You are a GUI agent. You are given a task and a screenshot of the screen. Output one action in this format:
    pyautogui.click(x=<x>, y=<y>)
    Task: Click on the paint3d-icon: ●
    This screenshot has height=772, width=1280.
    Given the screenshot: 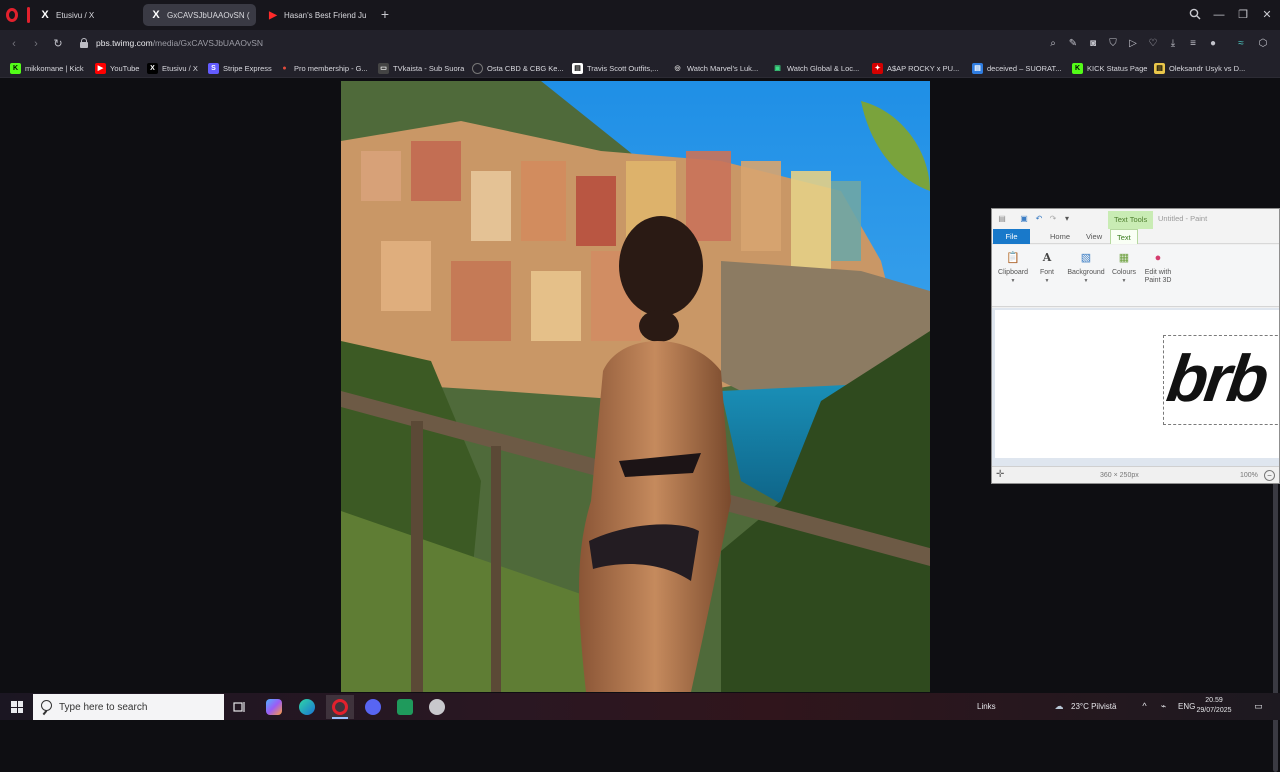 What is the action you would take?
    pyautogui.click(x=1158, y=258)
    